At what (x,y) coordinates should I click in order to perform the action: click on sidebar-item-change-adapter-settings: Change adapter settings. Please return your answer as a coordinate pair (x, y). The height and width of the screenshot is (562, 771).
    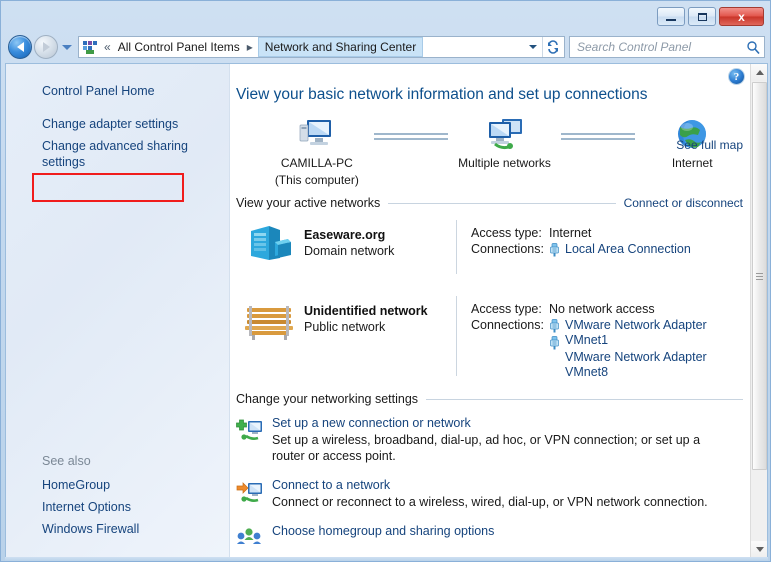
    Looking at the image, I should click on (117, 124).